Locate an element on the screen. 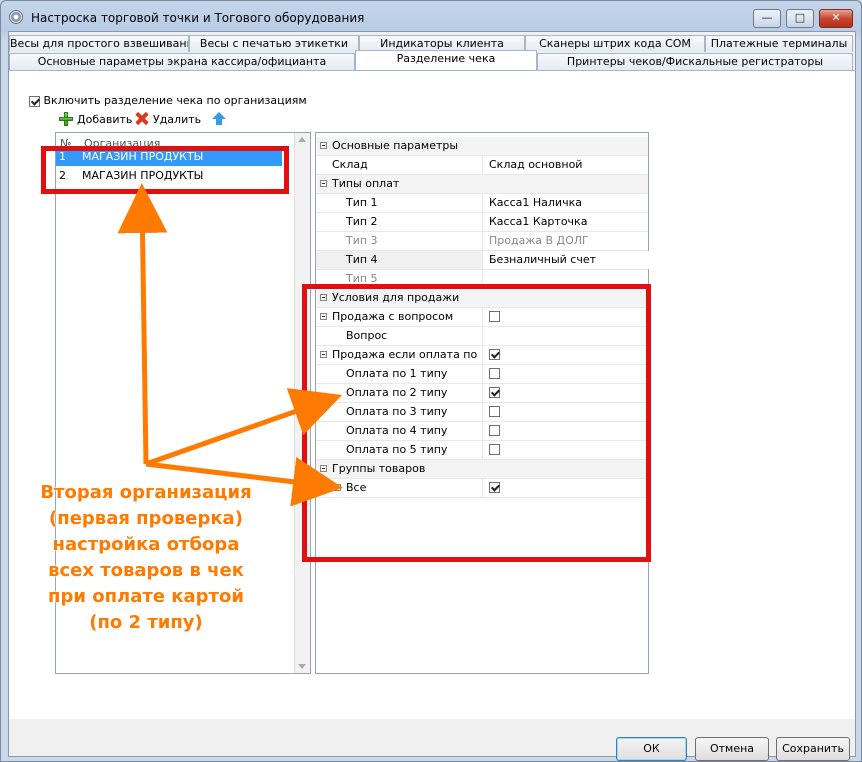  delete-button: Удалить is located at coordinates (168, 119).